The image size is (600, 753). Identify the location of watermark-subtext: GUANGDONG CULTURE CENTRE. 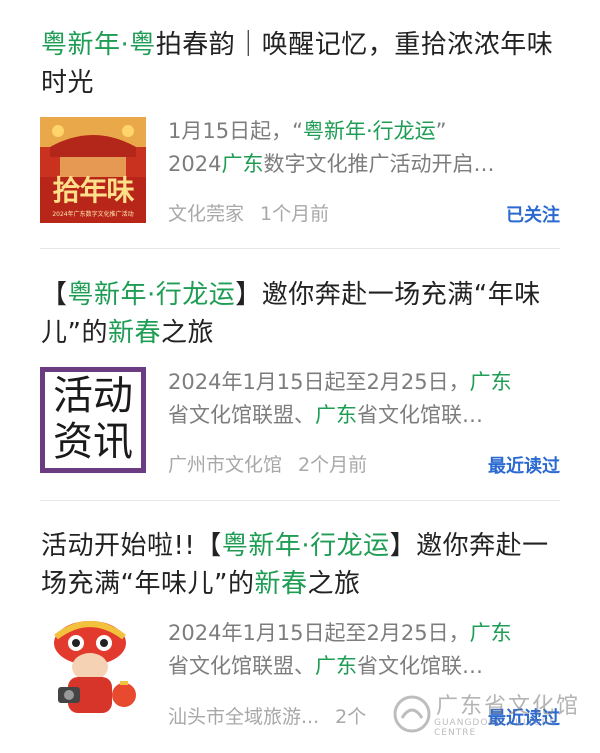
(495, 728).